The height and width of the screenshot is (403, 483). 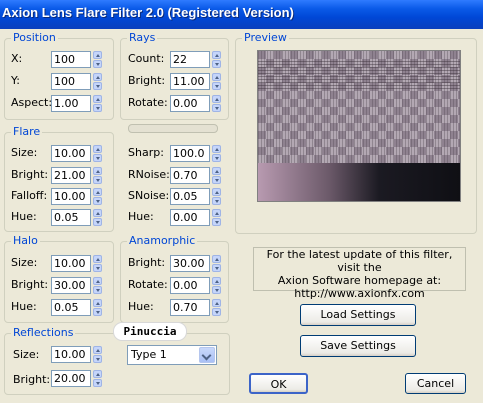 I want to click on chevron-down-icon, so click(x=207, y=355).